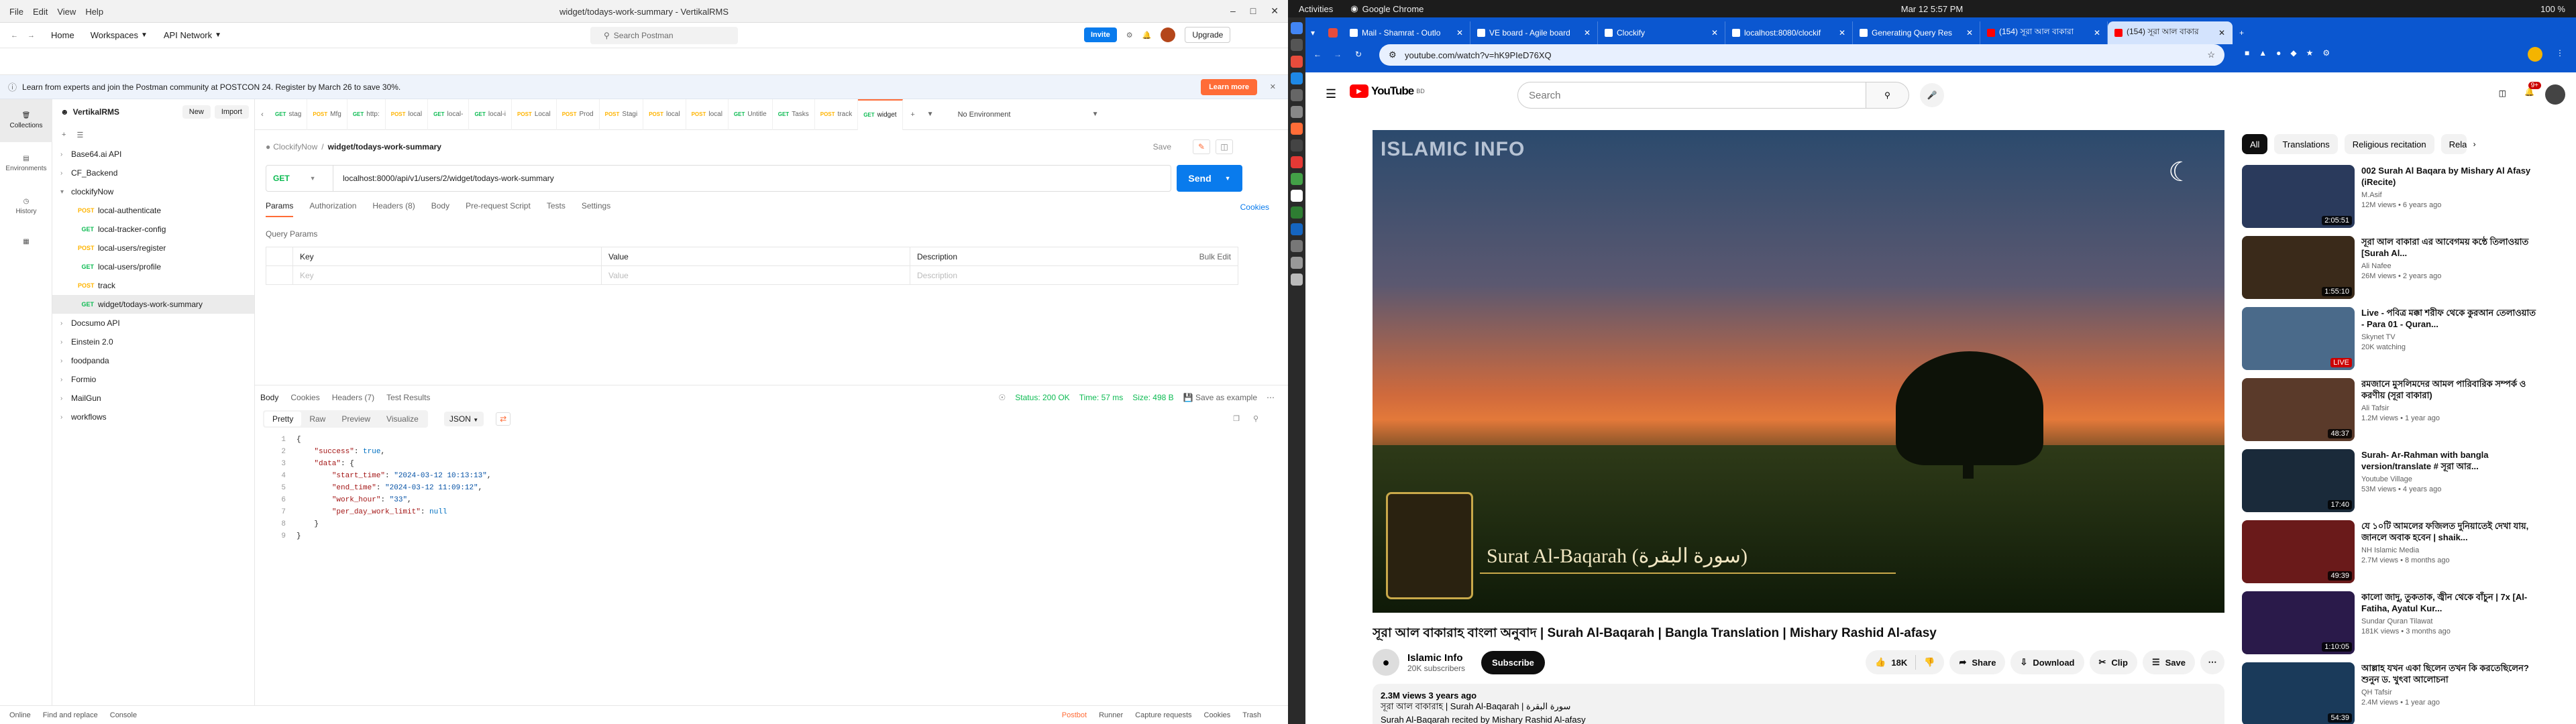  I want to click on browser-tab: Generating Query Res ✕, so click(1916, 32).